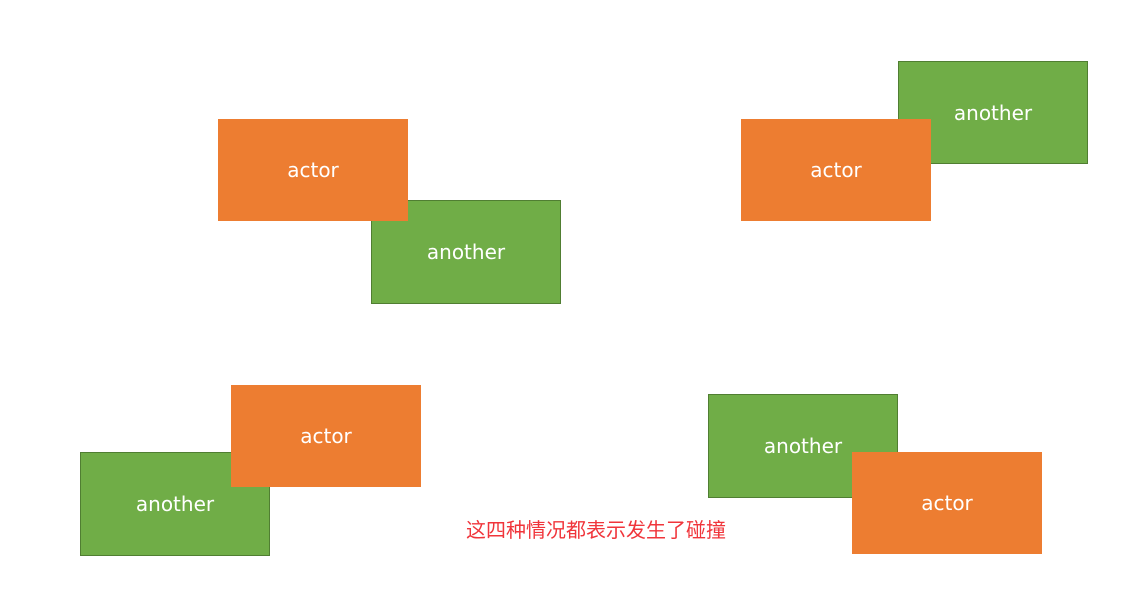 Image resolution: width=1147 pixels, height=615 pixels. I want to click on actor-rect-scenario-1: actor, so click(313, 170).